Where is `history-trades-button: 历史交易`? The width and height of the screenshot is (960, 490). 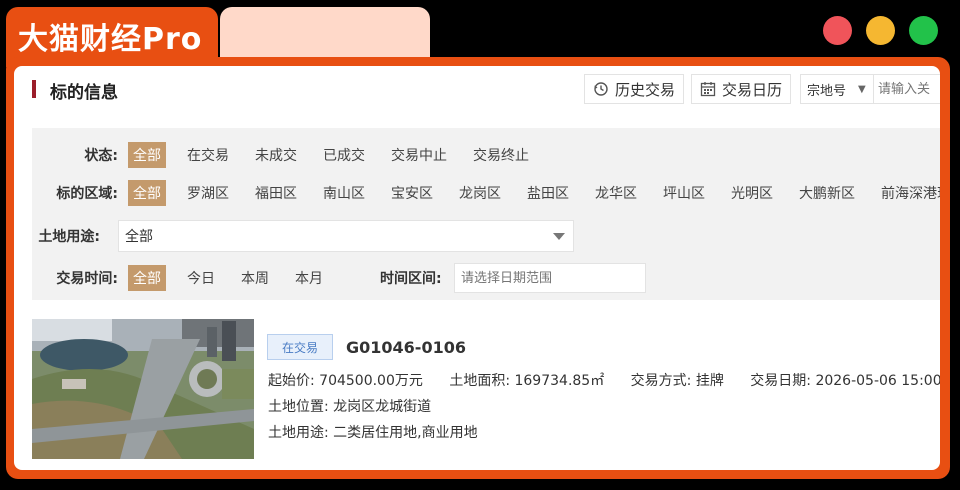 history-trades-button: 历史交易 is located at coordinates (634, 89).